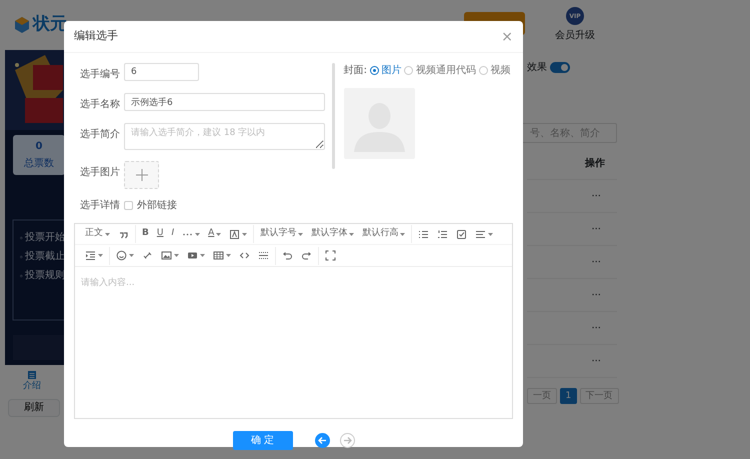 This screenshot has height=459, width=750. I want to click on divider-icon, so click(263, 255).